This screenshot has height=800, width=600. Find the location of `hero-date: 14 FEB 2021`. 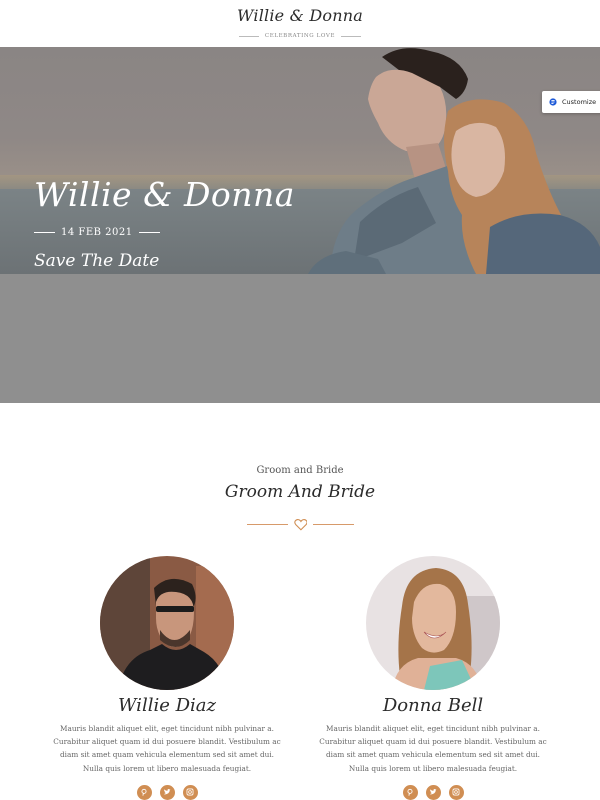

hero-date: 14 FEB 2021 is located at coordinates (97, 232).